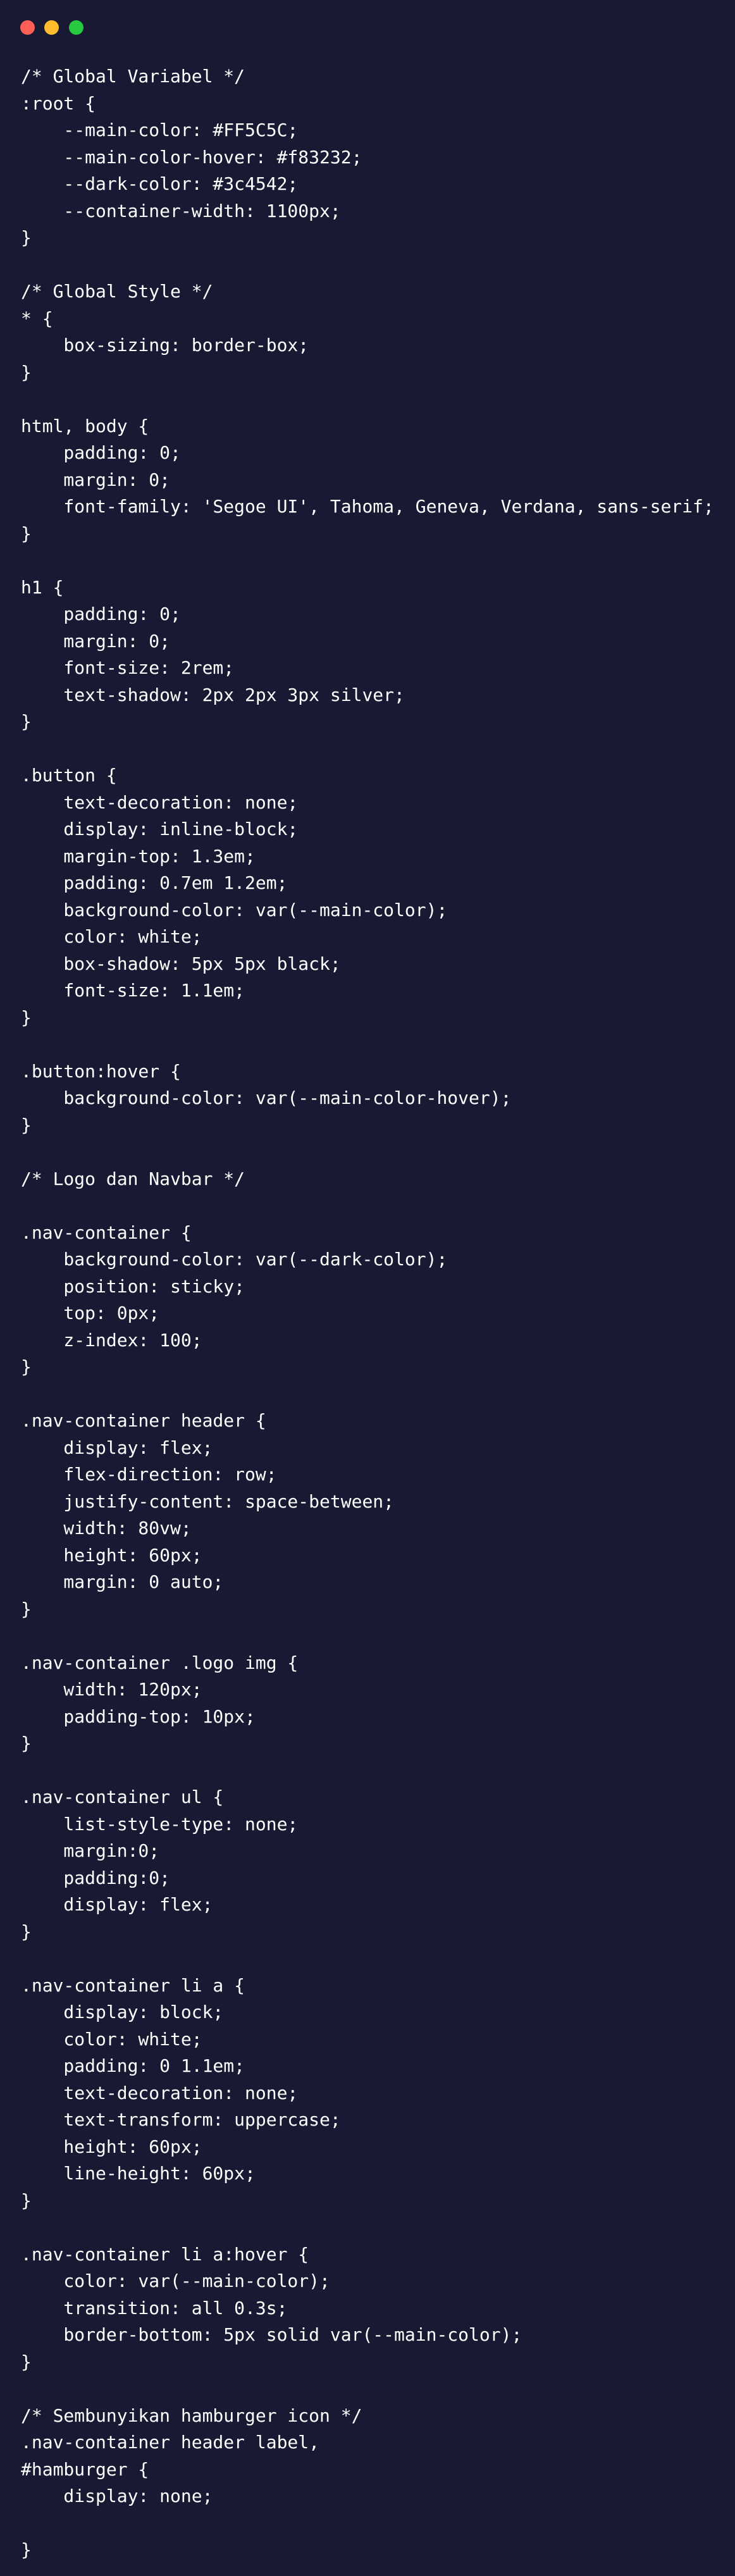 This screenshot has height=2576, width=735. I want to click on code-line: transition: all 0.3s;, so click(154, 2308).